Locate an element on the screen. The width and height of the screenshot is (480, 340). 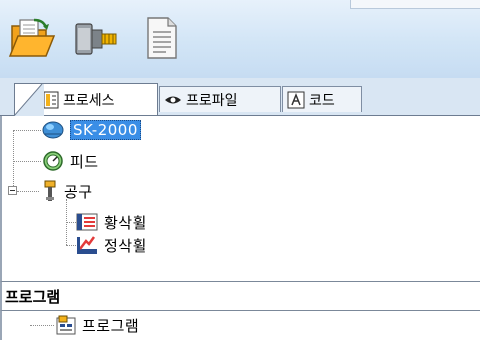
eye-icon is located at coordinates (173, 99).